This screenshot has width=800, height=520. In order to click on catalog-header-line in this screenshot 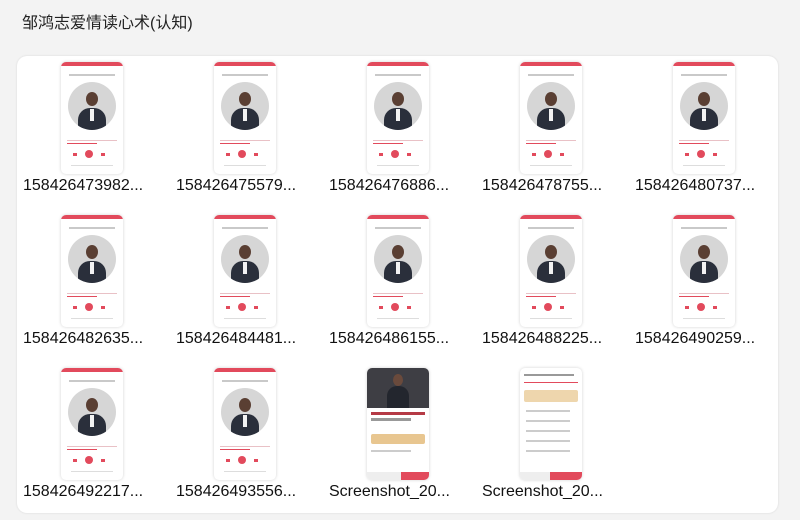, I will do `click(549, 375)`.